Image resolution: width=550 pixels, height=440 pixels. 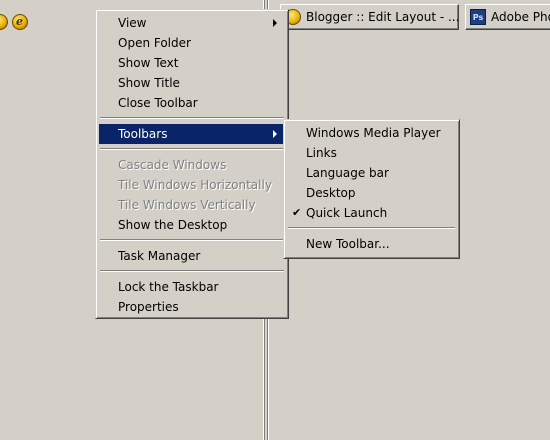 I want to click on menu-item-label: Desktop, so click(x=331, y=193).